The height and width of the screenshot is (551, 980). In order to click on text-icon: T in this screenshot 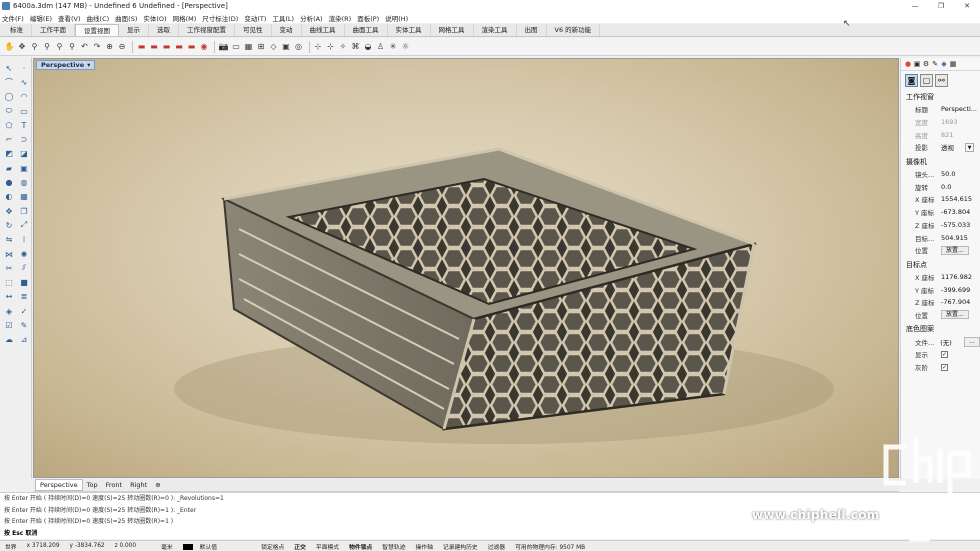, I will do `click(24, 125)`.